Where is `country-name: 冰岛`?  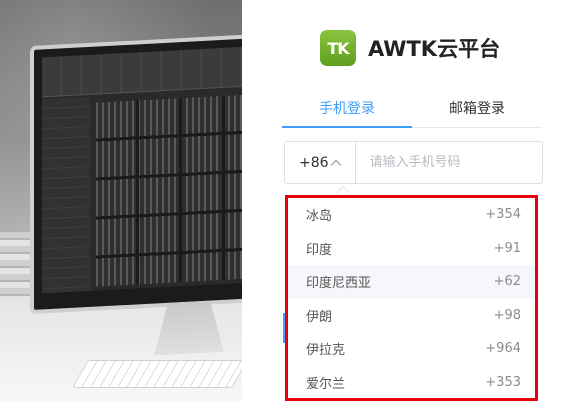
country-name: 冰岛 is located at coordinates (319, 217).